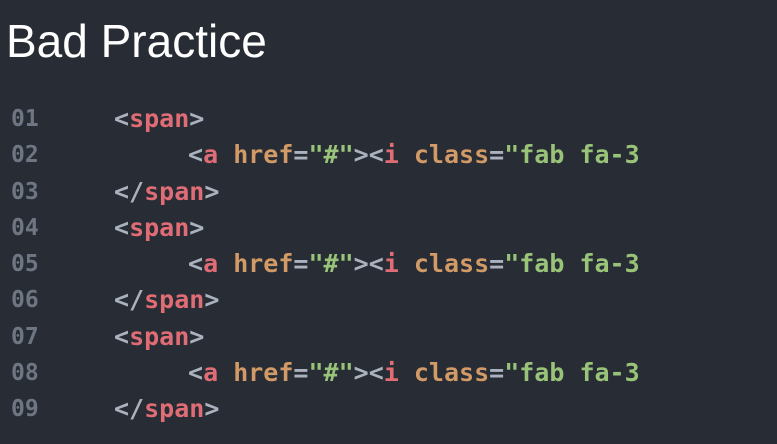 This screenshot has height=444, width=777. I want to click on line-number: 07, so click(25, 336).